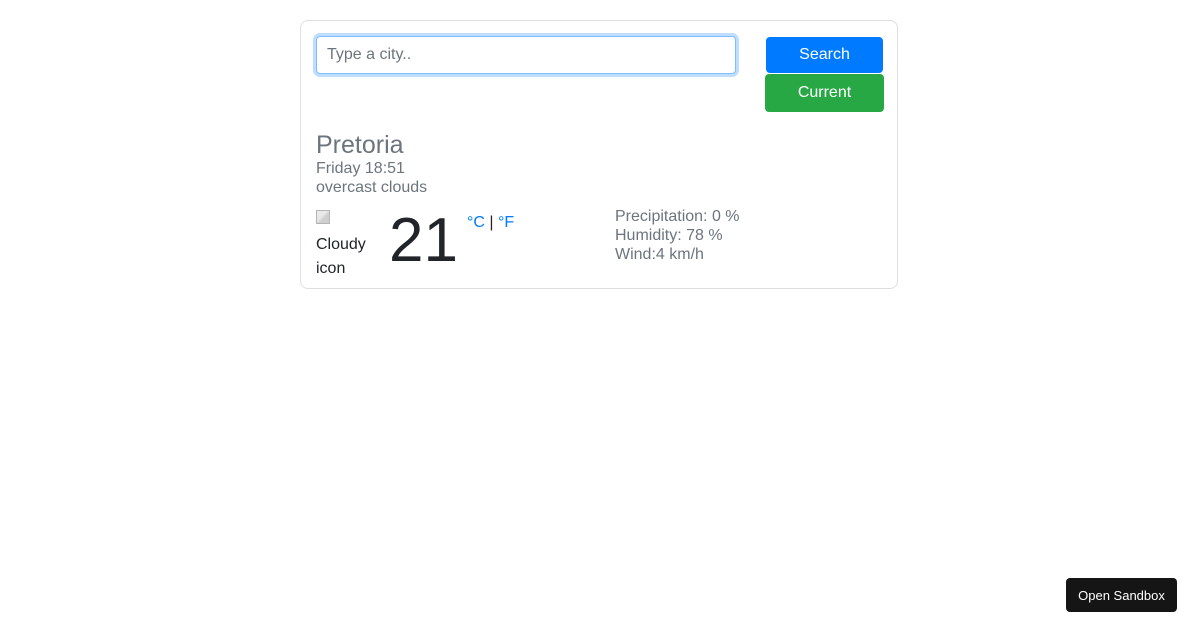 The image size is (1200, 630). I want to click on cloudy-icon: Cloudy icon, so click(345, 245).